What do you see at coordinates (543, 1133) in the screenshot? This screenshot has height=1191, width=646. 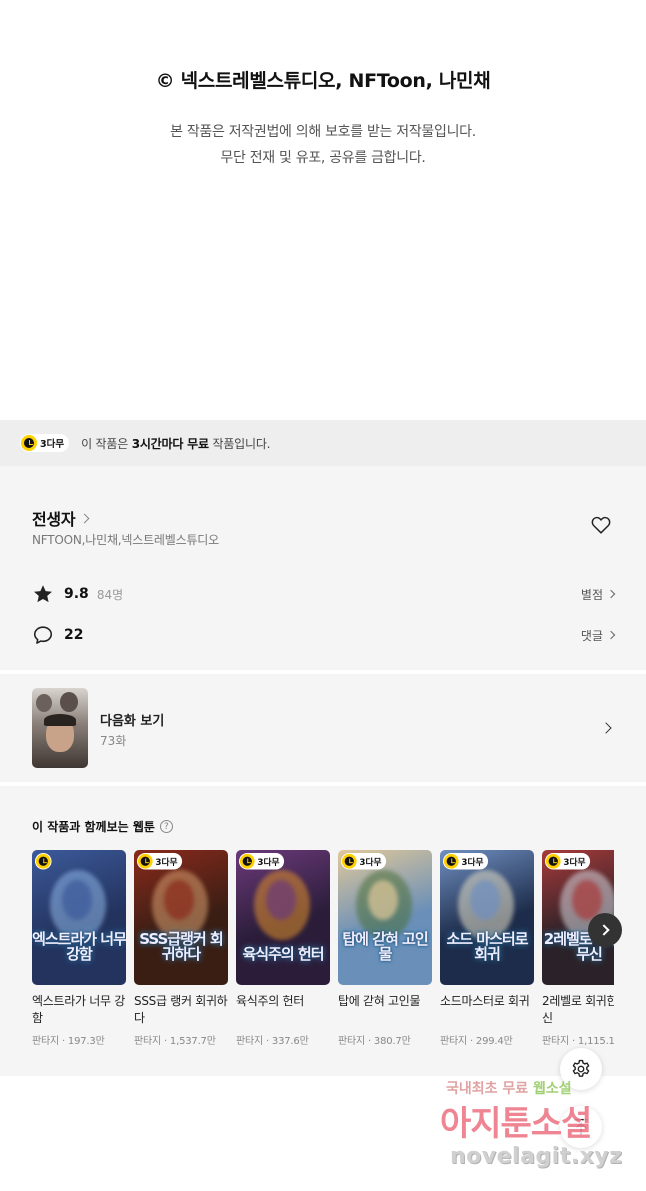 I see `watermark: 국내최초 무료 웹소설 아지툰소설 novelagit.xyz` at bounding box center [543, 1133].